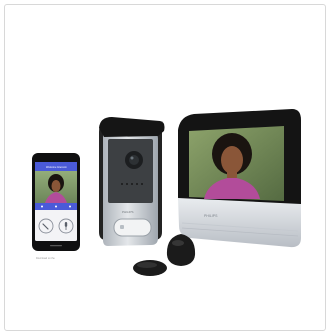 The width and height of the screenshot is (332, 333). I want to click on phone-video-feed, so click(56, 187).